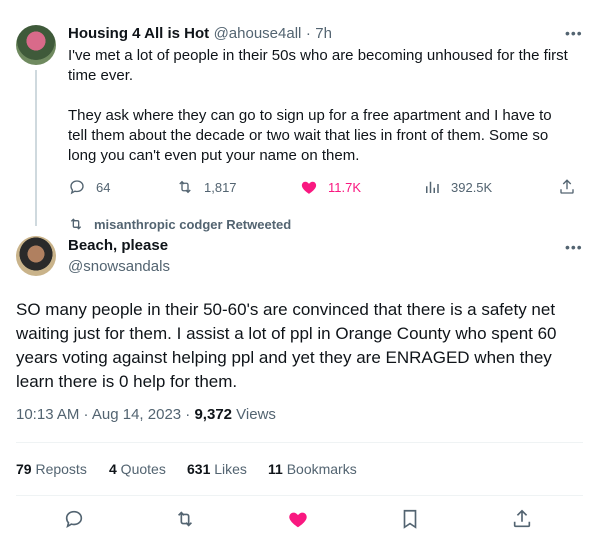 This screenshot has height=533, width=599. What do you see at coordinates (323, 33) in the screenshot?
I see `timestamp: 7h` at bounding box center [323, 33].